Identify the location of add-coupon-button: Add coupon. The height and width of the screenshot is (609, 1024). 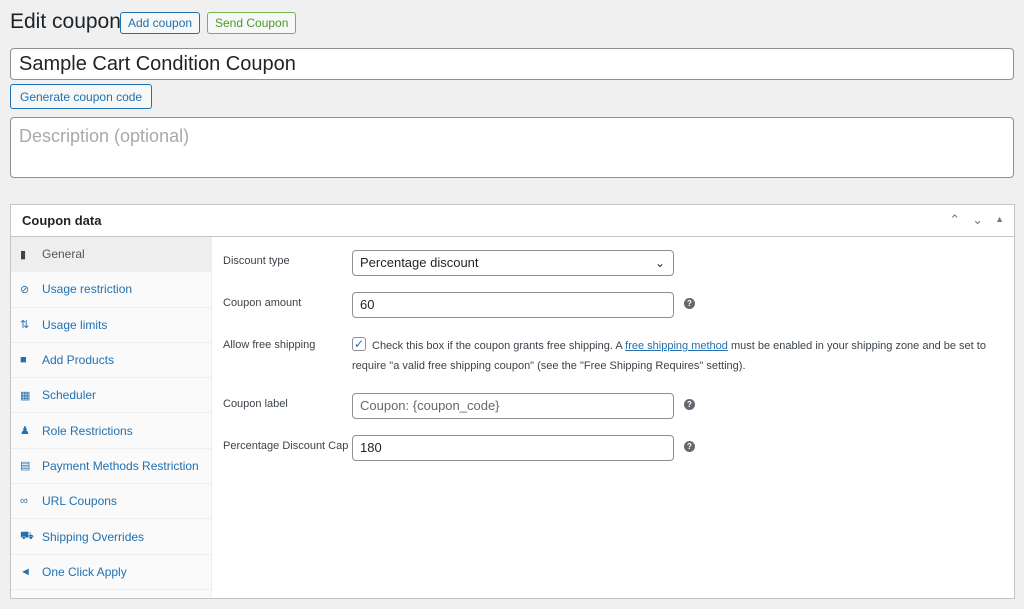
(160, 23).